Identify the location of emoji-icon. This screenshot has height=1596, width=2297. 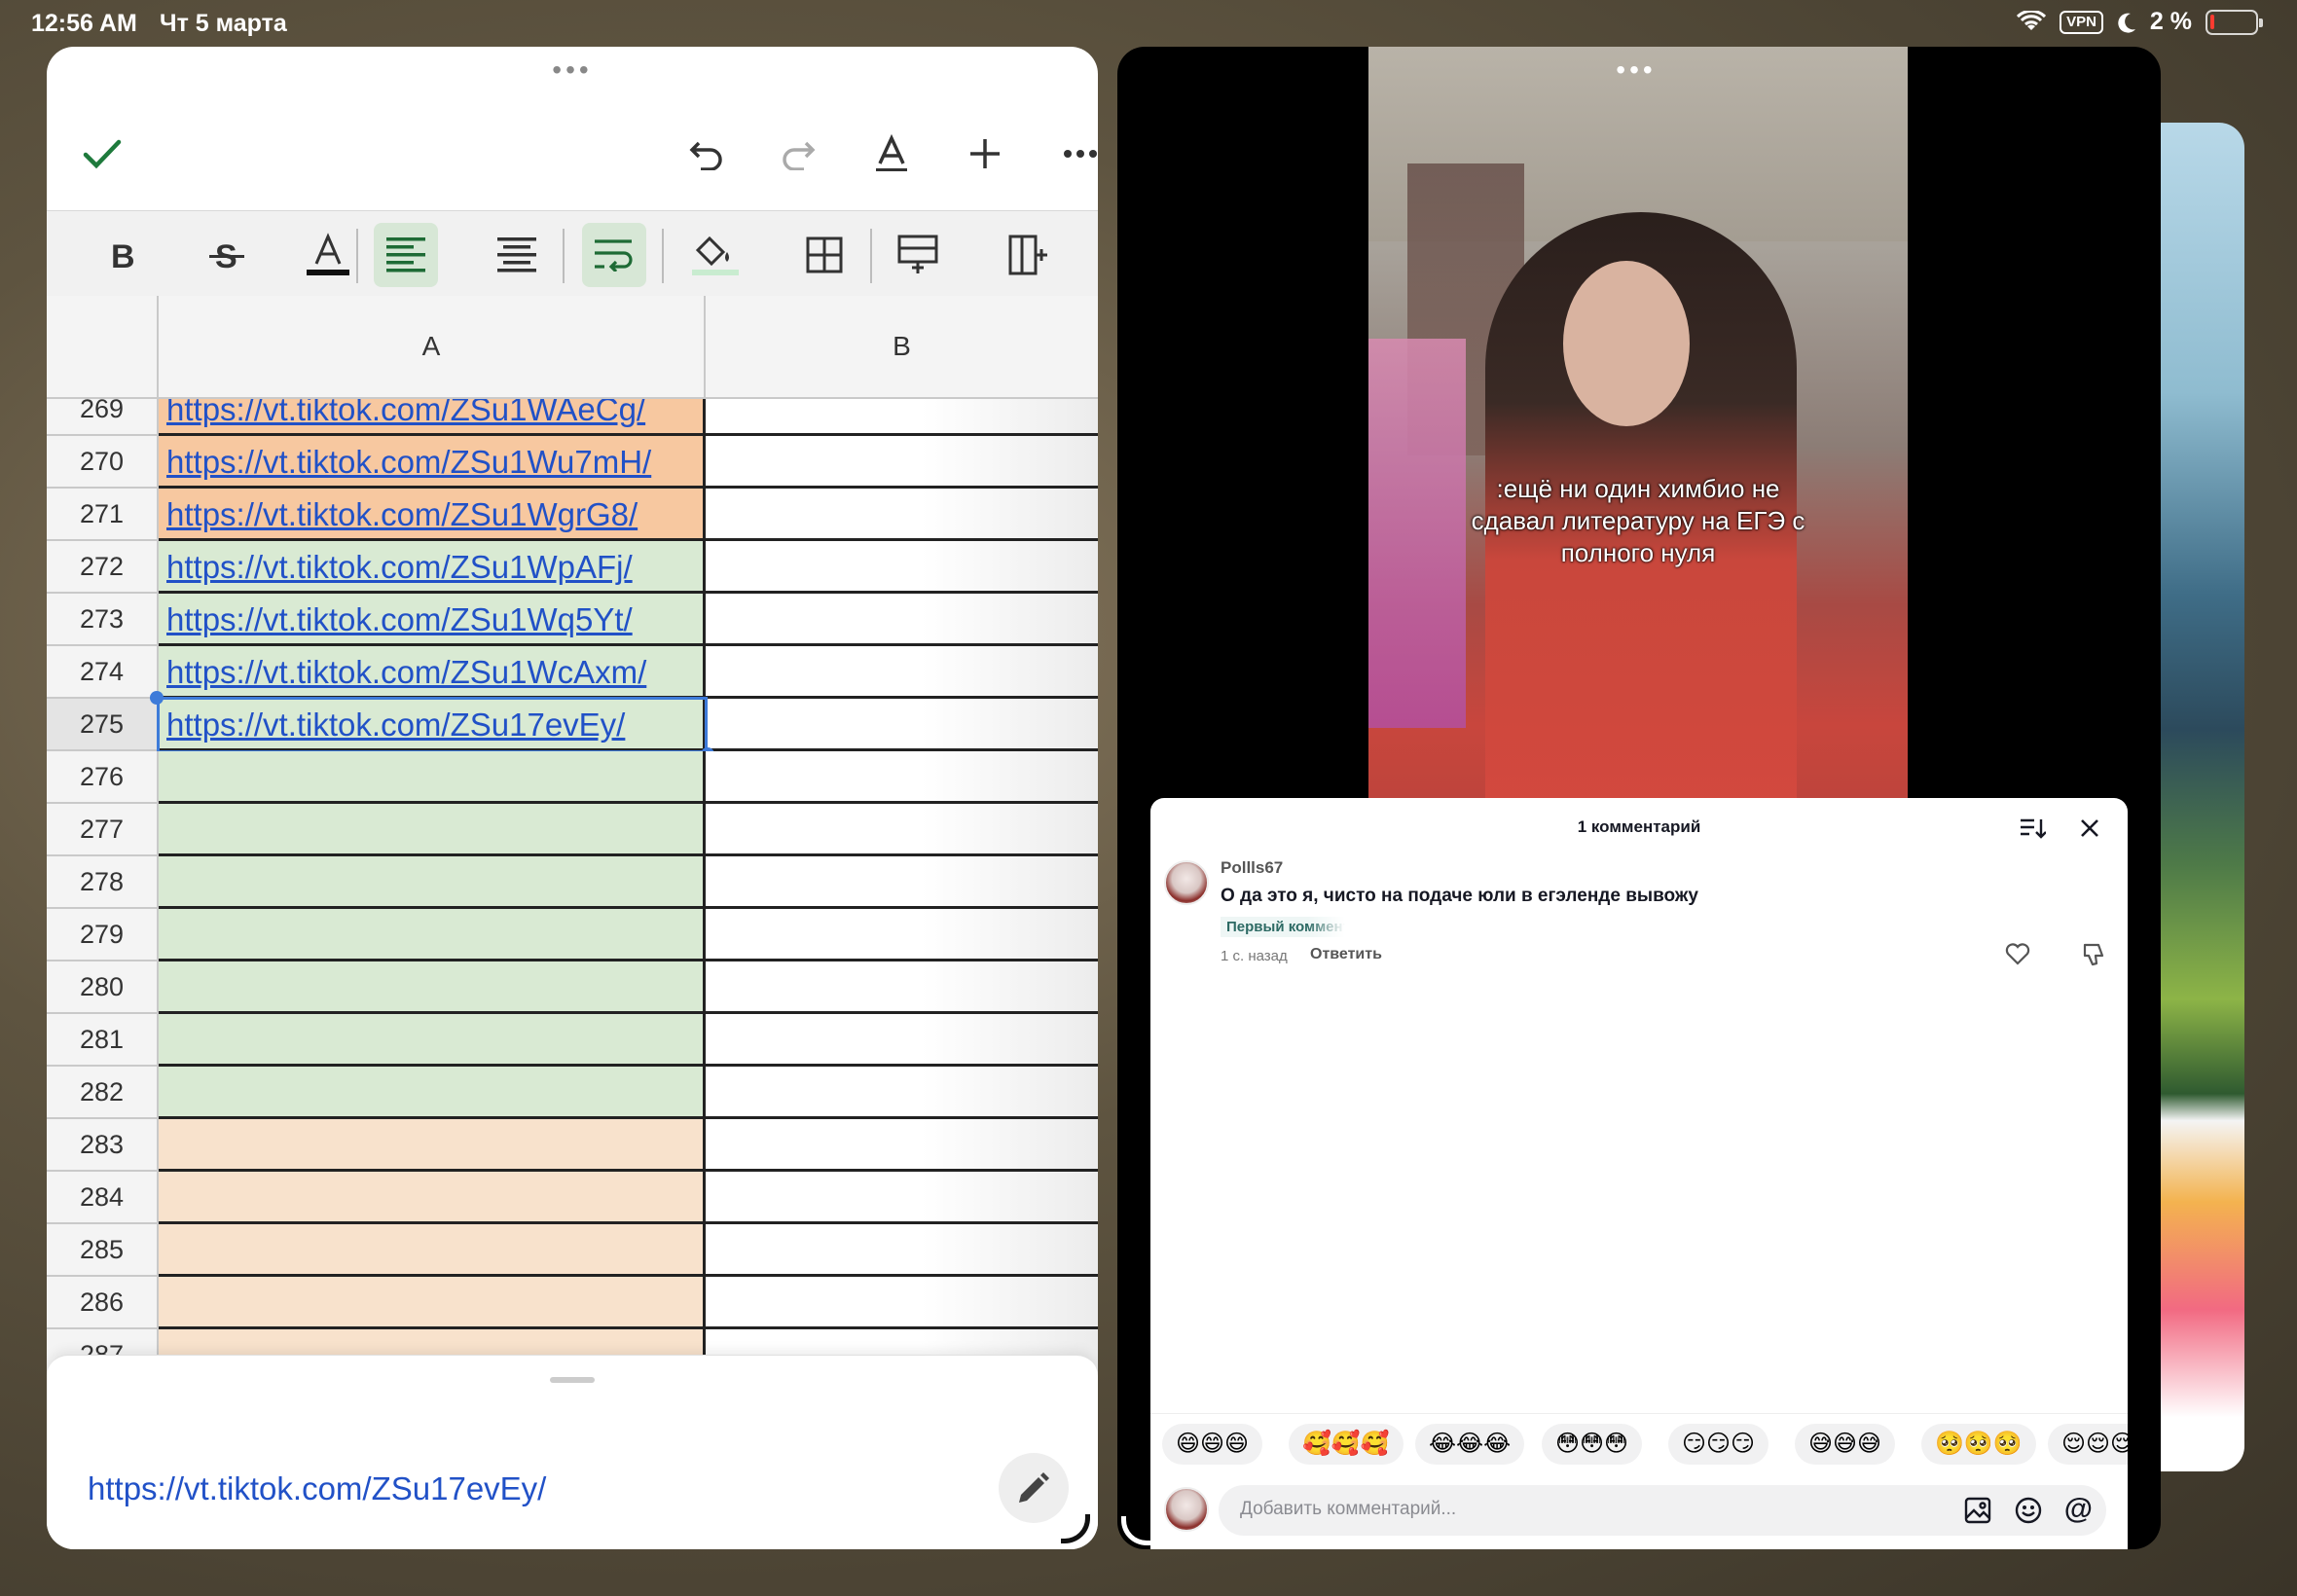
(2029, 1513).